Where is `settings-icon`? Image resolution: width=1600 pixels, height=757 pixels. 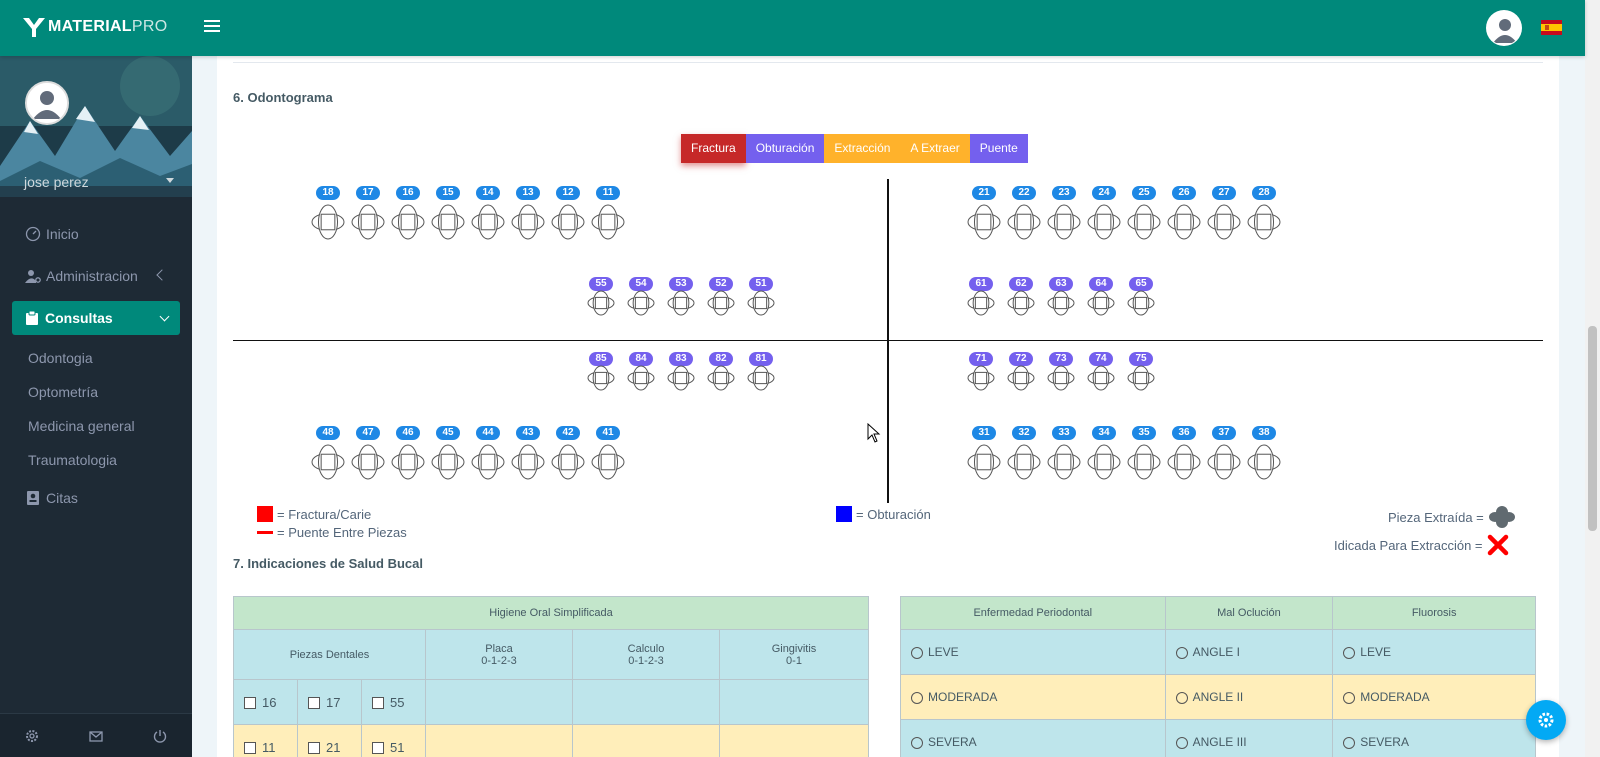
settings-icon is located at coordinates (32, 736).